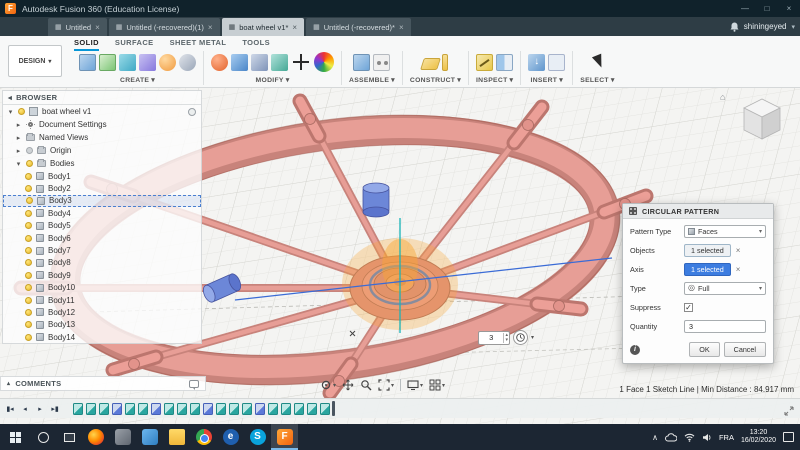 The image size is (800, 450). Describe the element at coordinates (182, 408) in the screenshot. I see `timeline-feature-9-sketch-icon` at that location.